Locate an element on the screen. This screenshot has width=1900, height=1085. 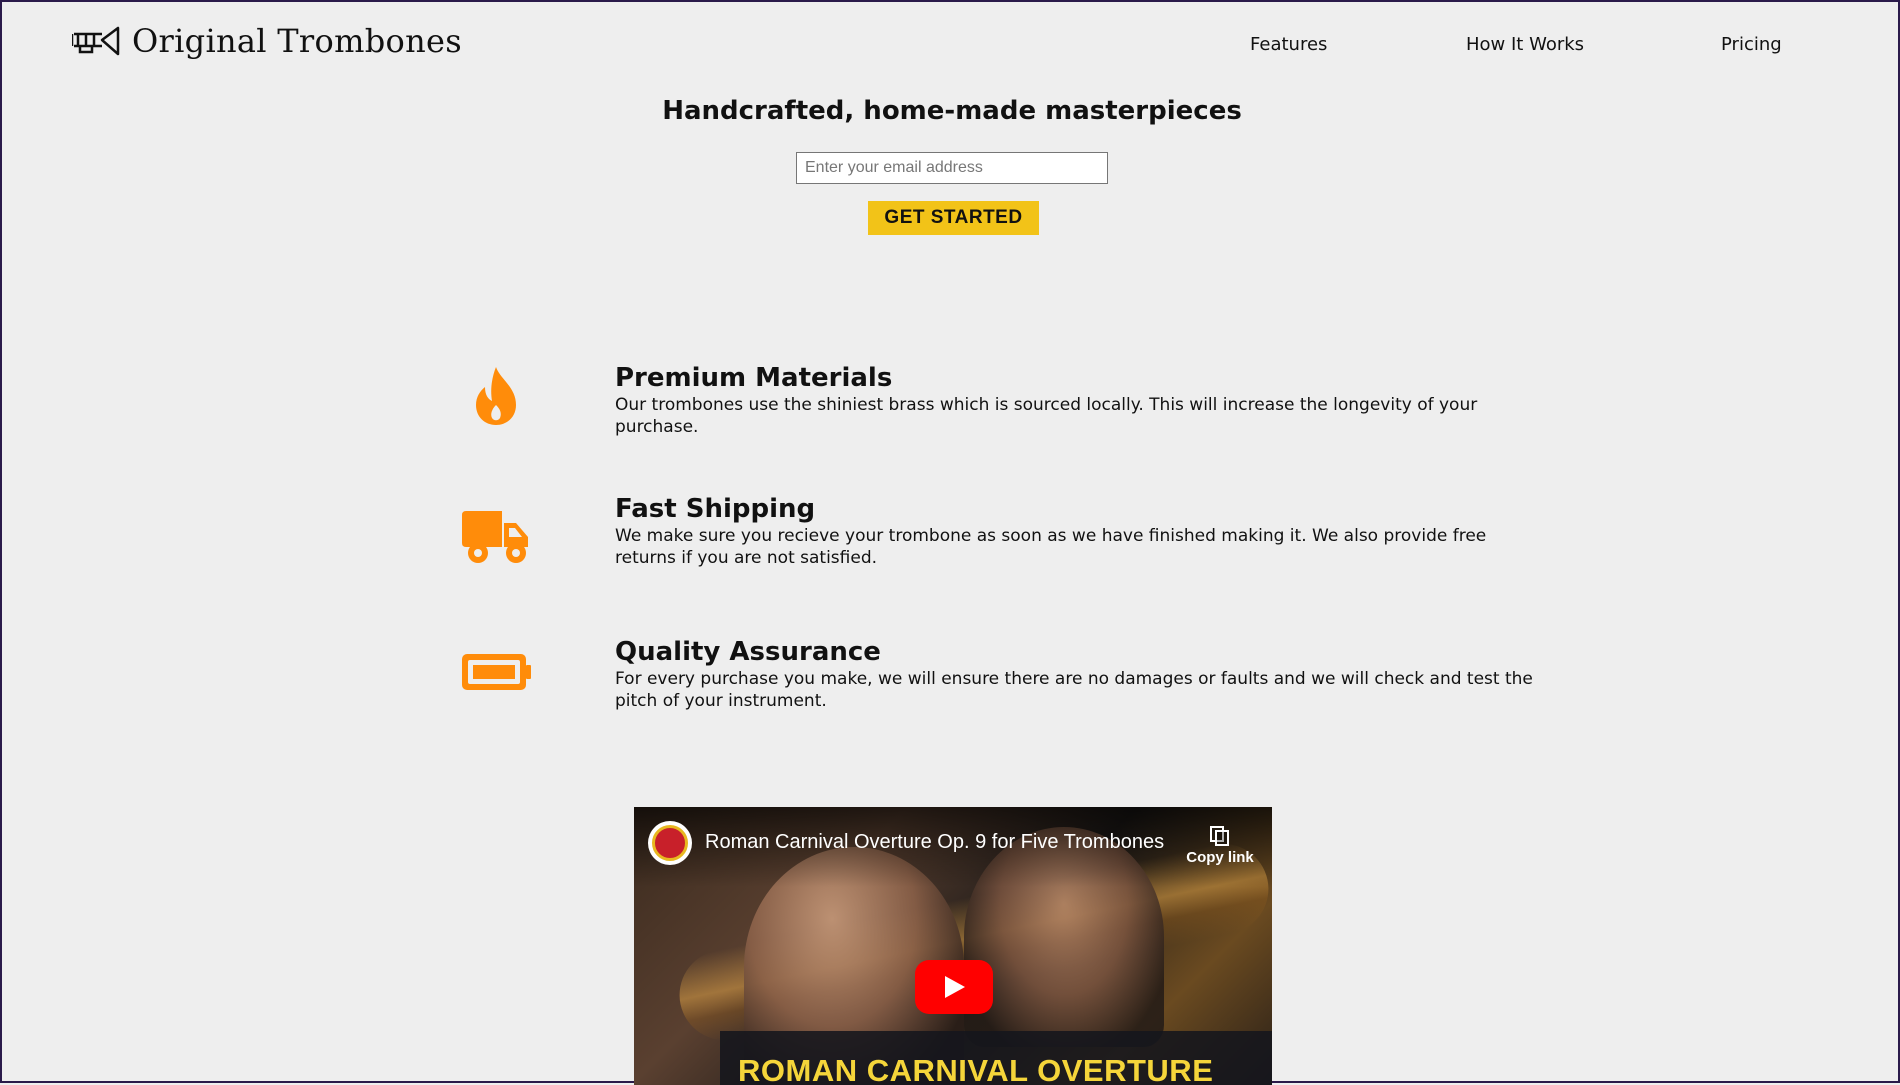
channel-avatar is located at coordinates (670, 843).